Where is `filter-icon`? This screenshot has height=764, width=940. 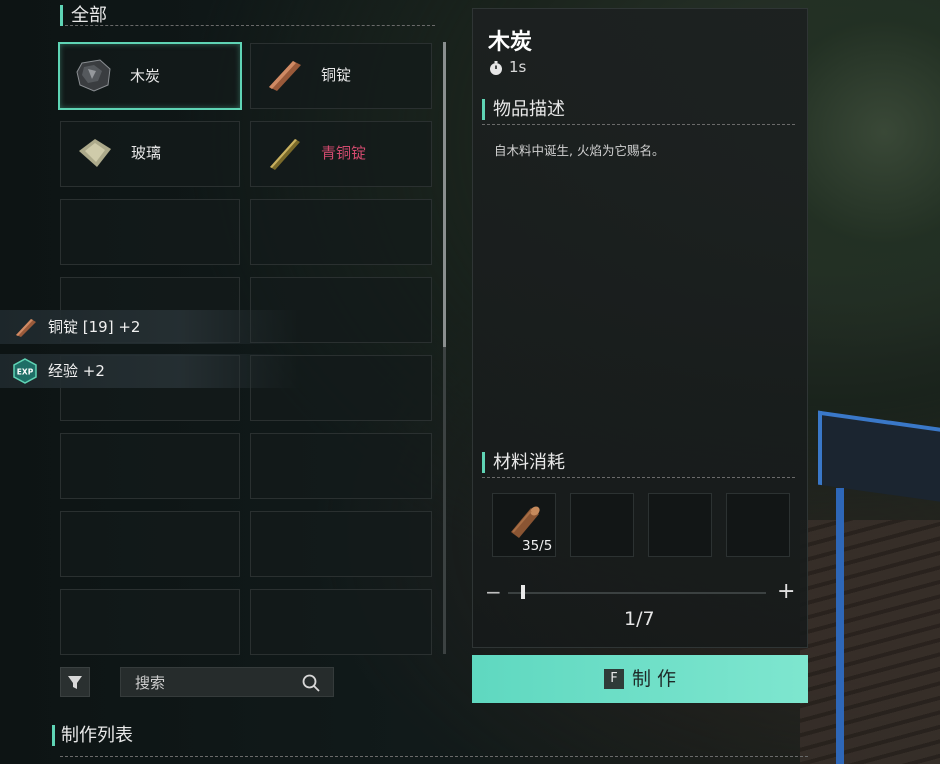
filter-icon is located at coordinates (75, 682).